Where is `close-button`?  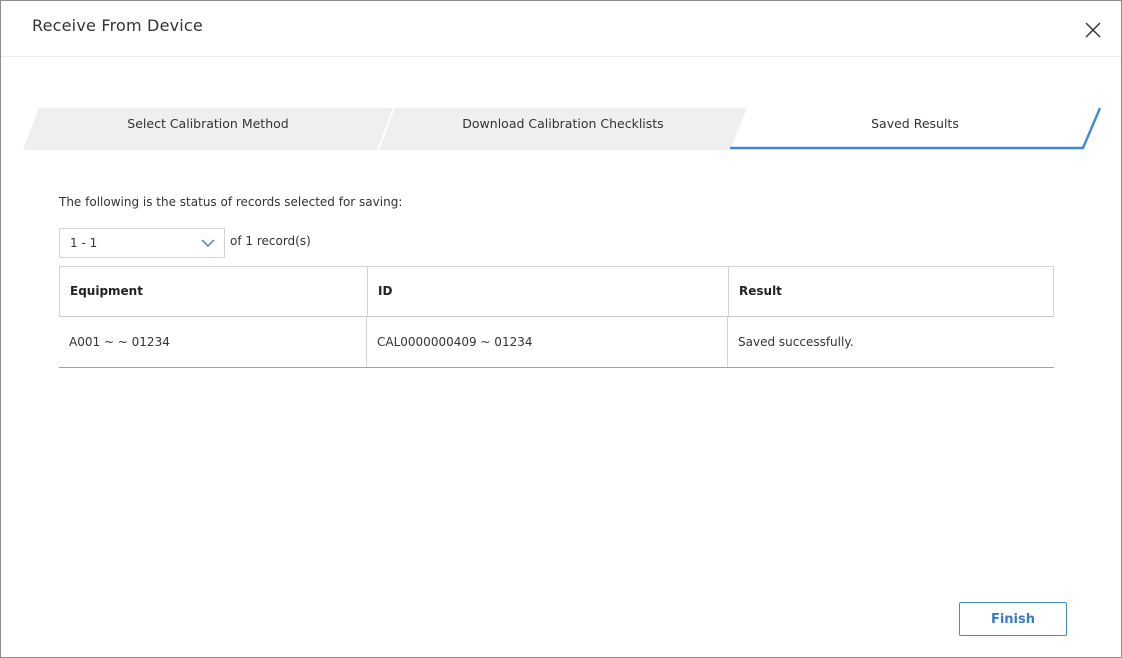 close-button is located at coordinates (1093, 30).